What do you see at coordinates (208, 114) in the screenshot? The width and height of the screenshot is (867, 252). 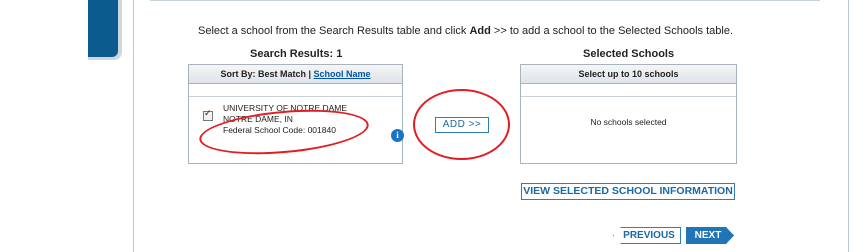 I see `result-checkbox` at bounding box center [208, 114].